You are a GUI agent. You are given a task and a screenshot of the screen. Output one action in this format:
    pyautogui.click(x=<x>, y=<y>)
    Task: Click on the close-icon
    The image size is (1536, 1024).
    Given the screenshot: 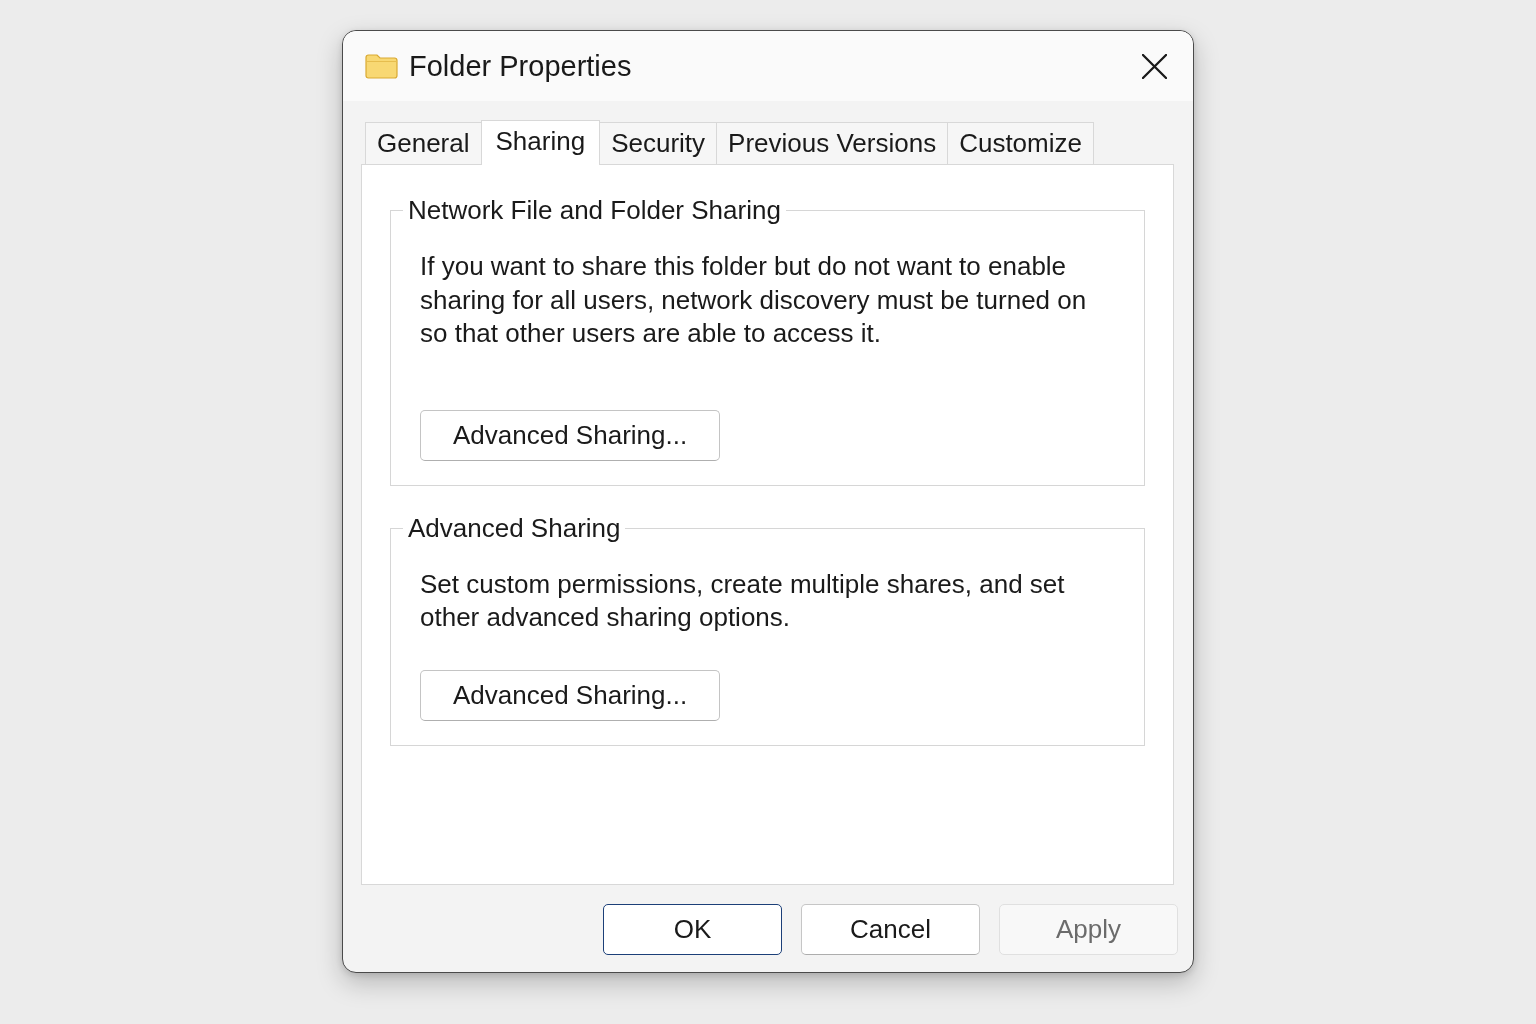 What is the action you would take?
    pyautogui.click(x=1154, y=66)
    